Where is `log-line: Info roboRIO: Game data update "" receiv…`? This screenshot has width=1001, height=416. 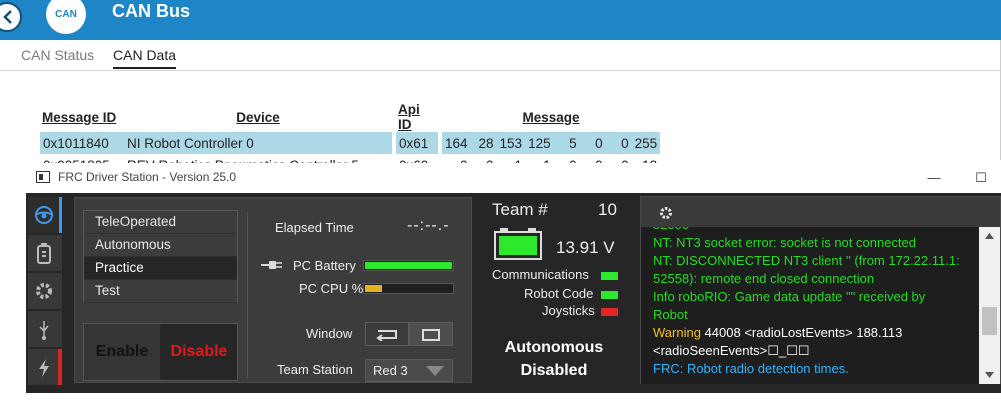 log-line: Info roboRIO: Game data update "" receiv… is located at coordinates (789, 296).